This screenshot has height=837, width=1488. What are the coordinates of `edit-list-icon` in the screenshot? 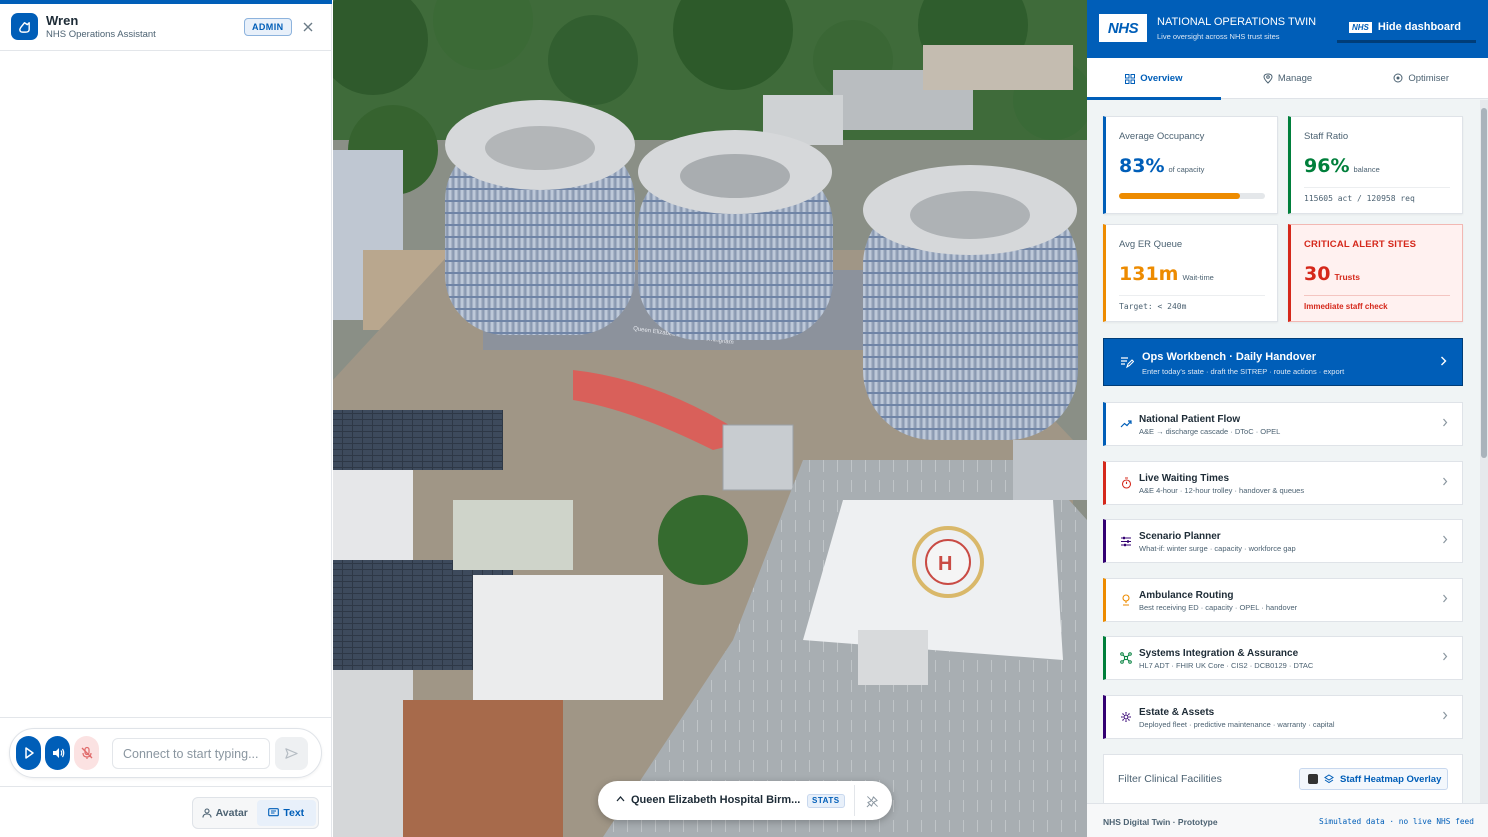 It's located at (1127, 363).